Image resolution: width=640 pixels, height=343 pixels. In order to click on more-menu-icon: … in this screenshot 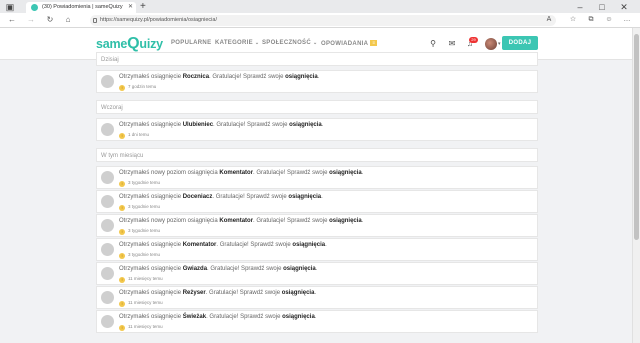, I will do `click(627, 20)`.